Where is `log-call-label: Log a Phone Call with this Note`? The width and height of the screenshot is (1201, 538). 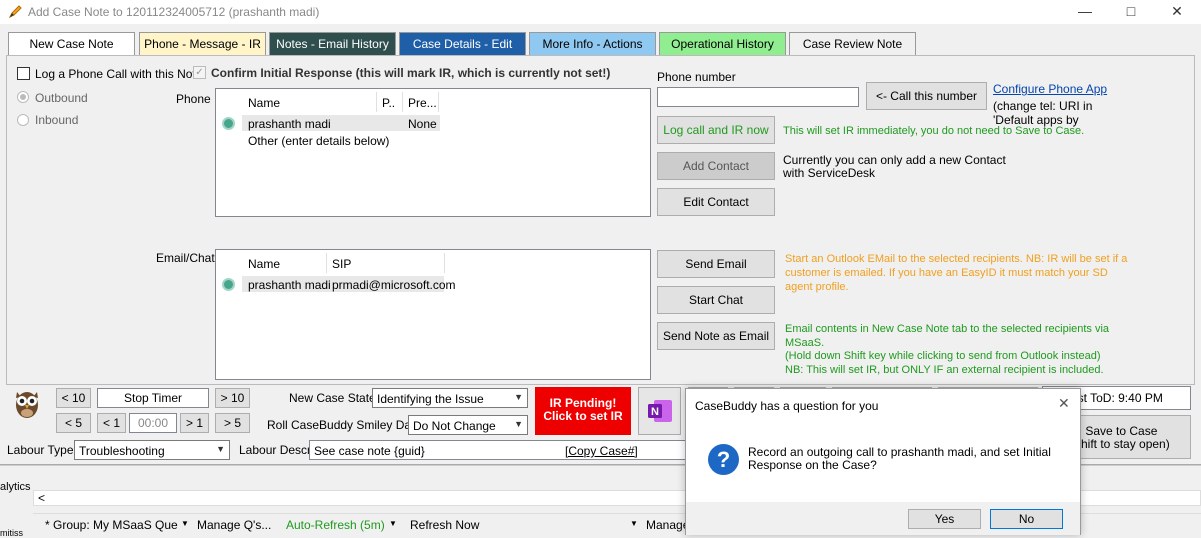
log-call-label: Log a Phone Call with this Note is located at coordinates (119, 74).